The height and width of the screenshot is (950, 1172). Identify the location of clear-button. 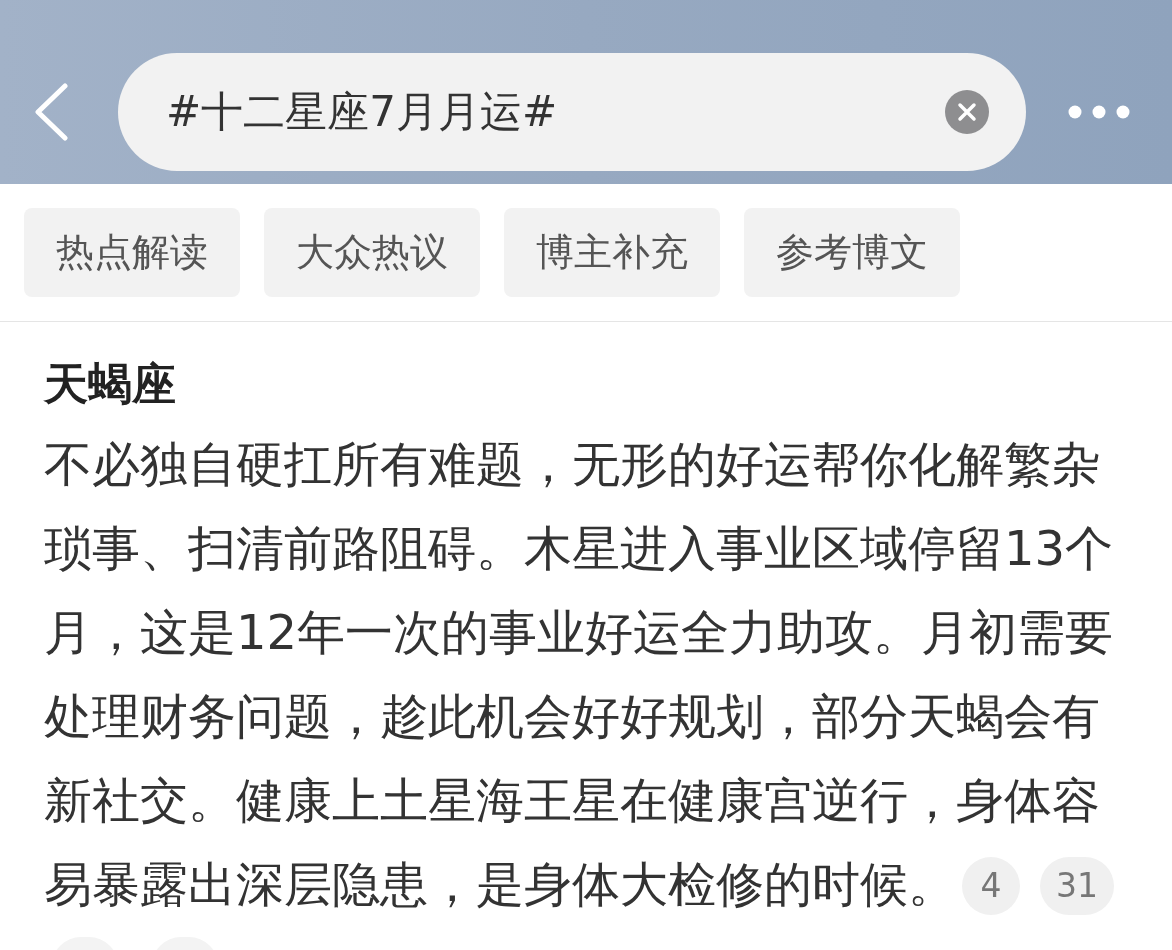
(967, 112).